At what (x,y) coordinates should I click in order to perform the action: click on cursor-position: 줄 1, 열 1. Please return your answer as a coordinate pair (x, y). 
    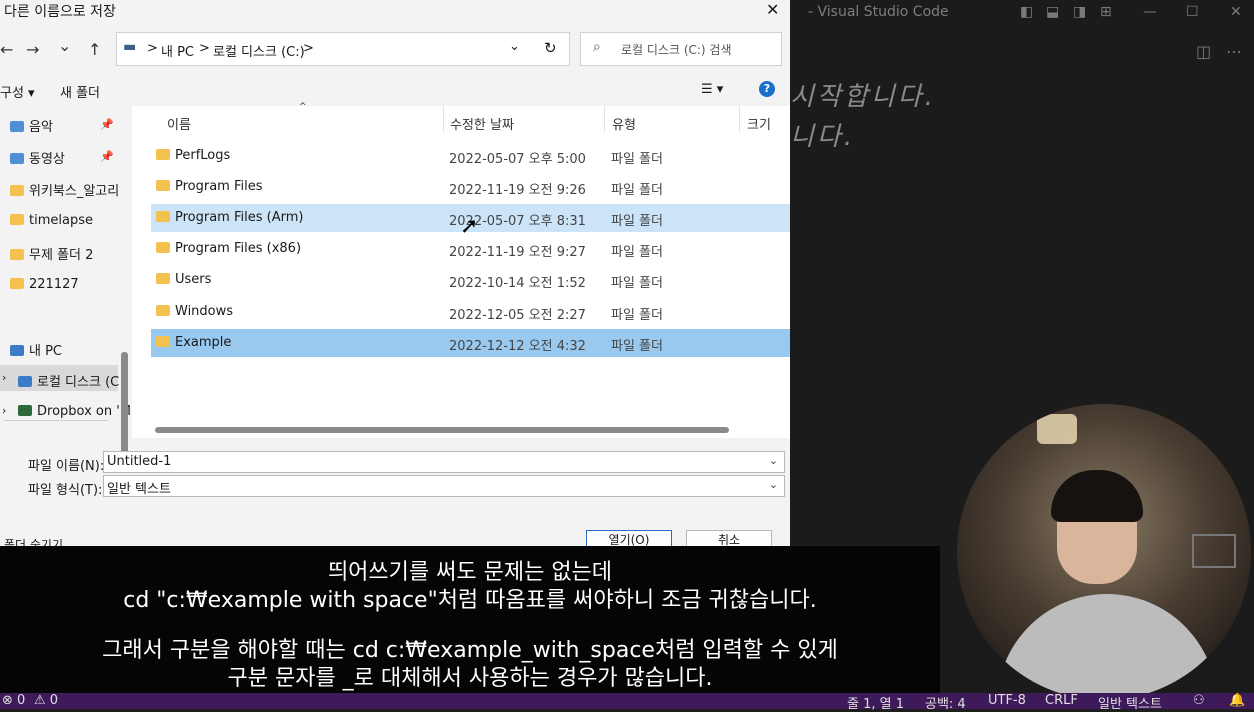
    Looking at the image, I should click on (875, 702).